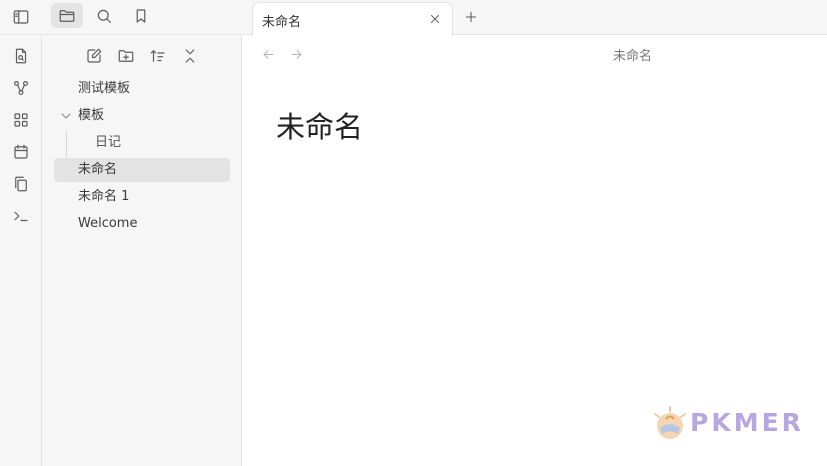 This screenshot has width=827, height=466. Describe the element at coordinates (66, 144) in the screenshot. I see `indent-guide` at that location.